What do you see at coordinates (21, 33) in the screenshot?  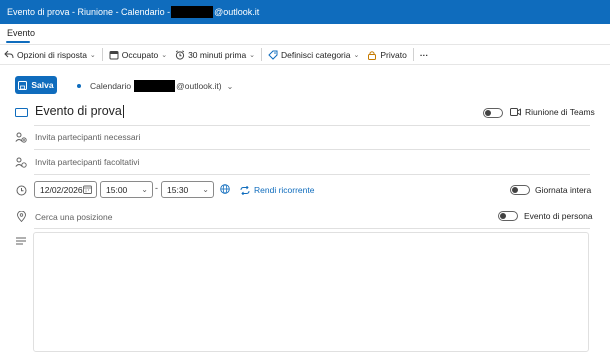 I see `tab-evento: Evento` at bounding box center [21, 33].